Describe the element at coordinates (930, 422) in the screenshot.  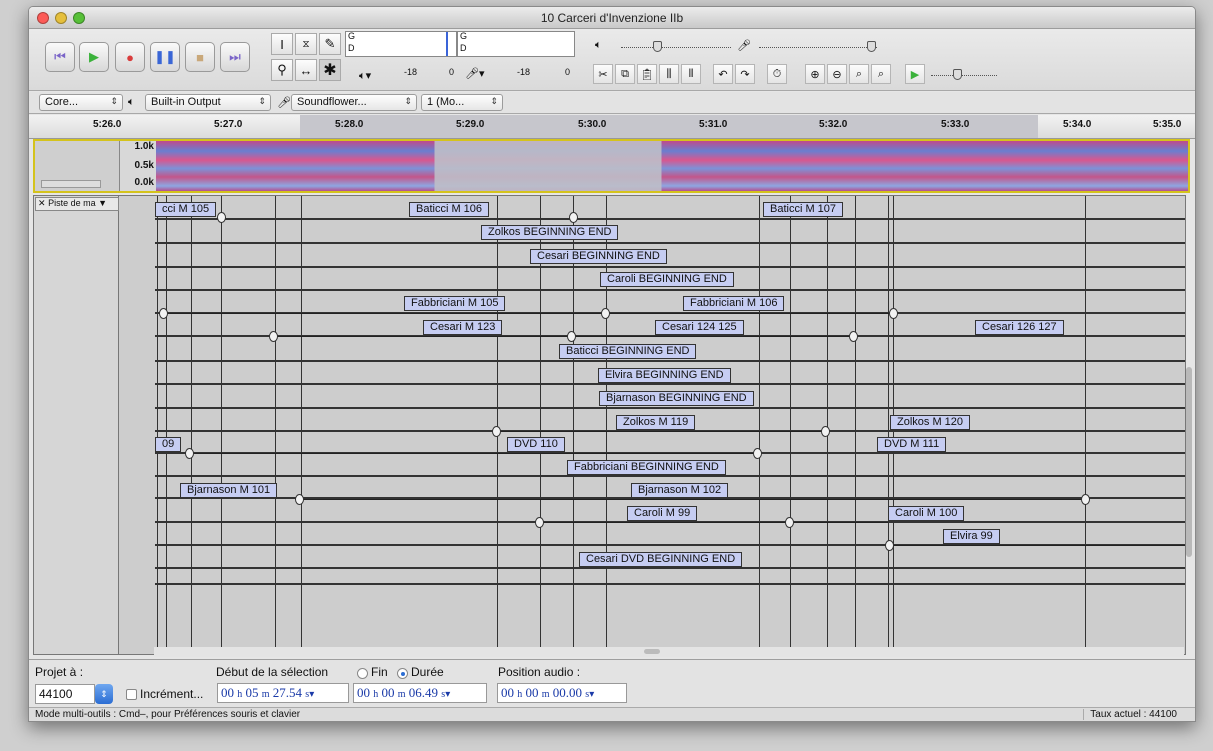
I see `label-box: Zolkos M 120` at that location.